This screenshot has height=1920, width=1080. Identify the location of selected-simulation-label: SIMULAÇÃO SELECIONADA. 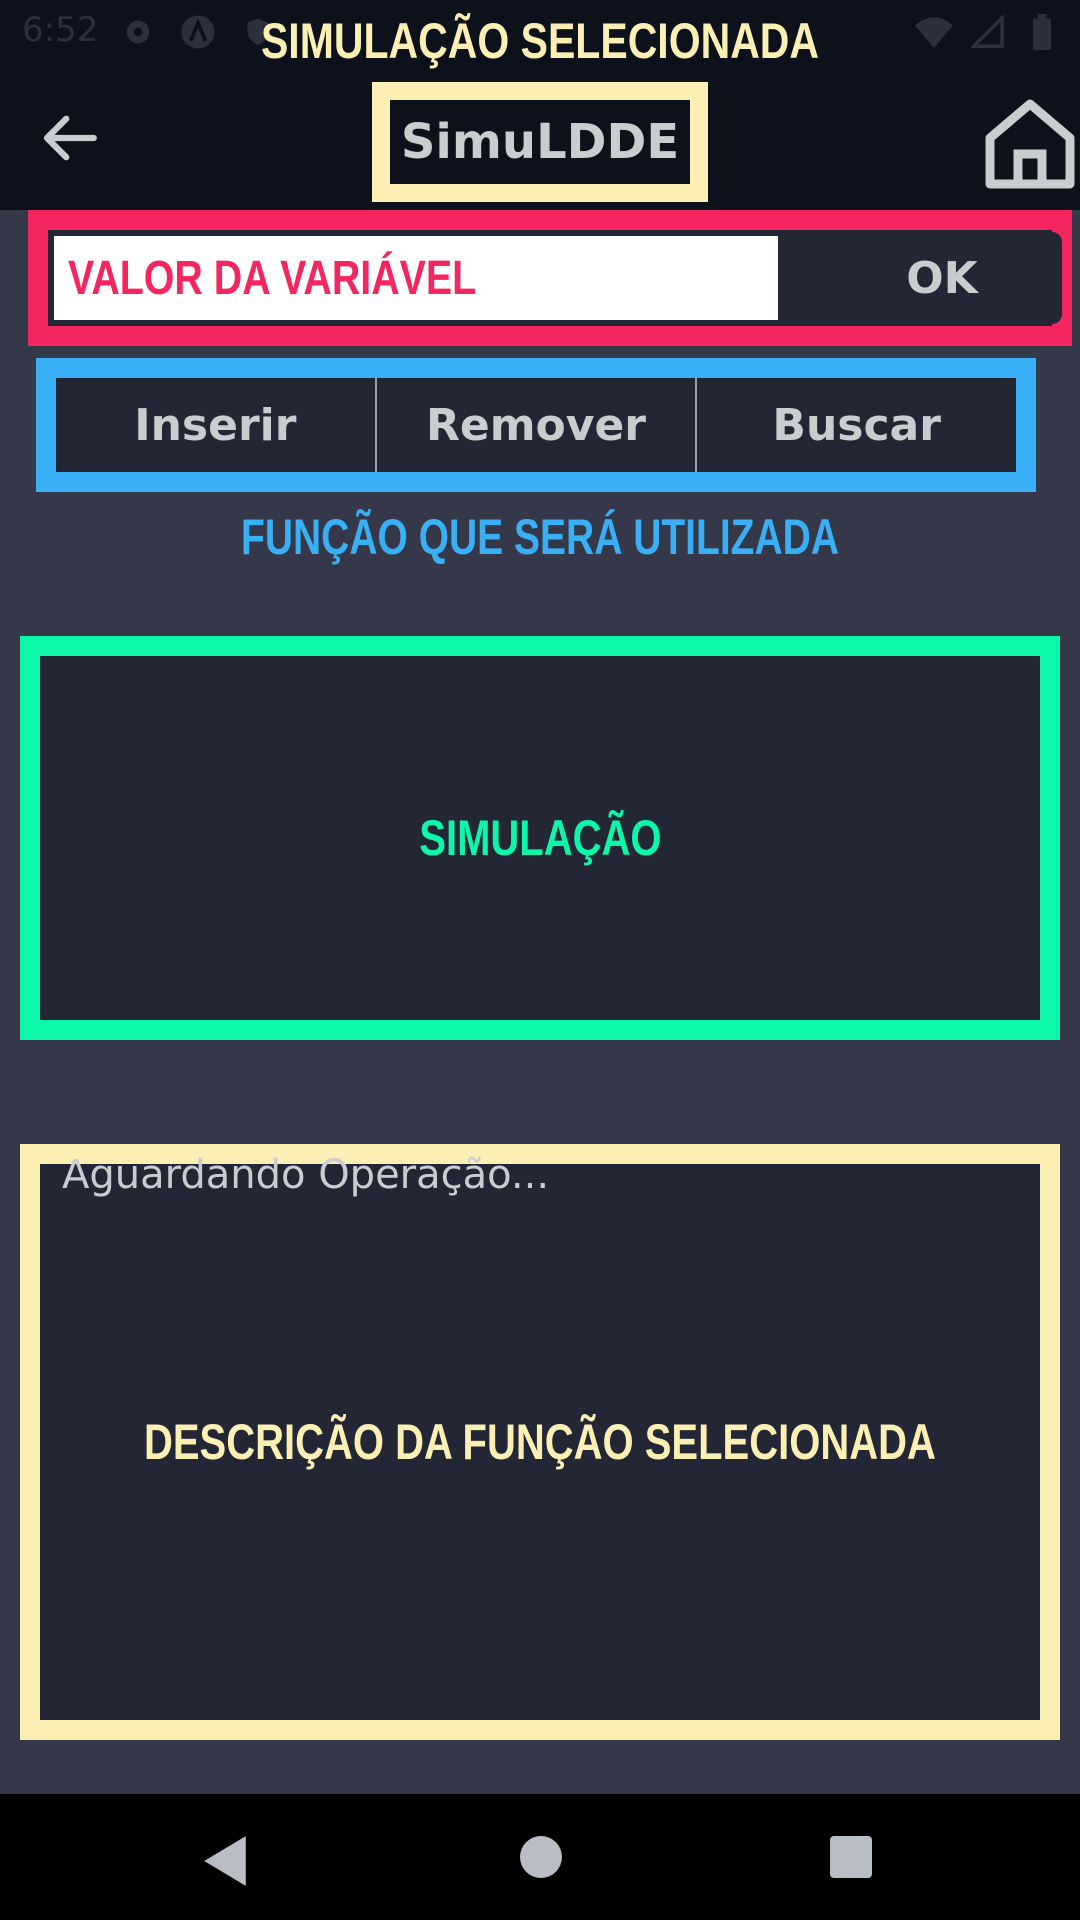
(540, 41).